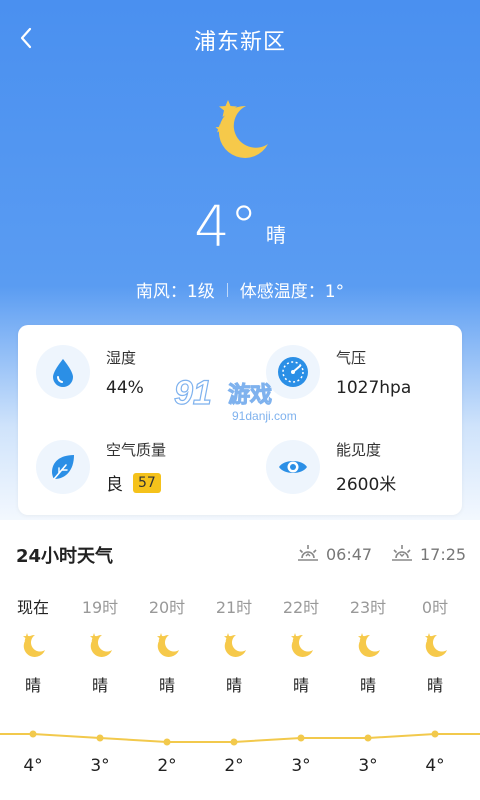 The height and width of the screenshot is (800, 480). Describe the element at coordinates (338, 372) in the screenshot. I see `pressure-item: 气压 1027hpa` at that location.